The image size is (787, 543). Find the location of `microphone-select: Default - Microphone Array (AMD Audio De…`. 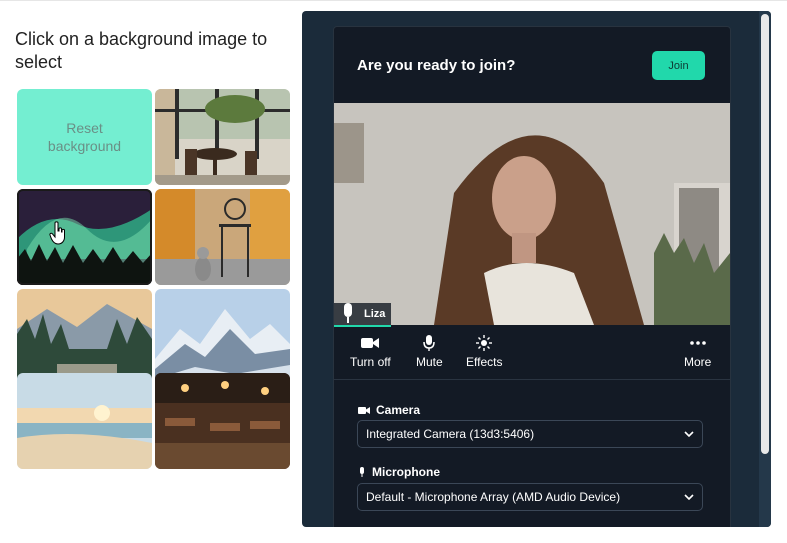

microphone-select: Default - Microphone Array (AMD Audio De… is located at coordinates (530, 497).